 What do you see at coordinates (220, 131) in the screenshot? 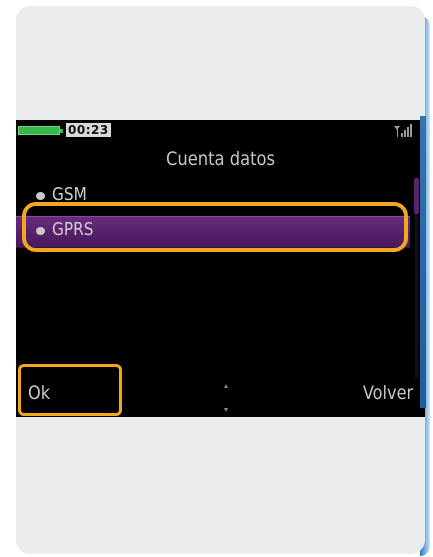
I see `status-bar: 00:23` at bounding box center [220, 131].